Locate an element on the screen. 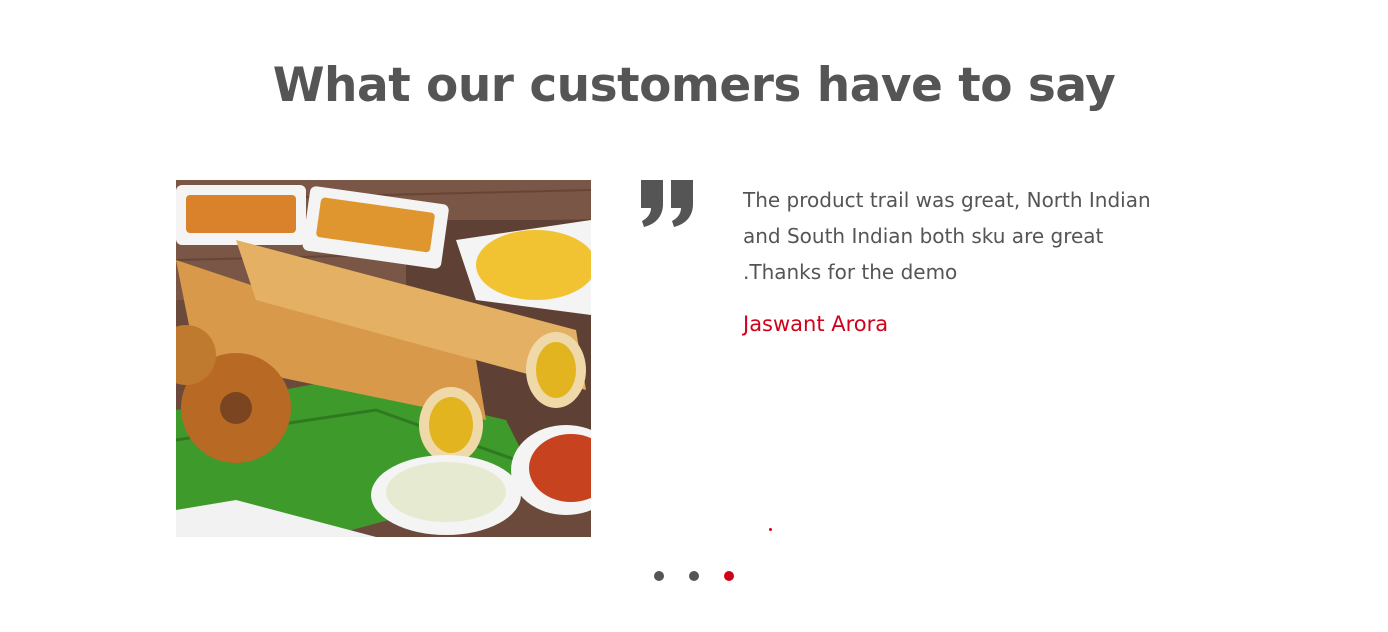 This screenshot has width=1388, height=632. carousel-pagination is located at coordinates (694, 576).